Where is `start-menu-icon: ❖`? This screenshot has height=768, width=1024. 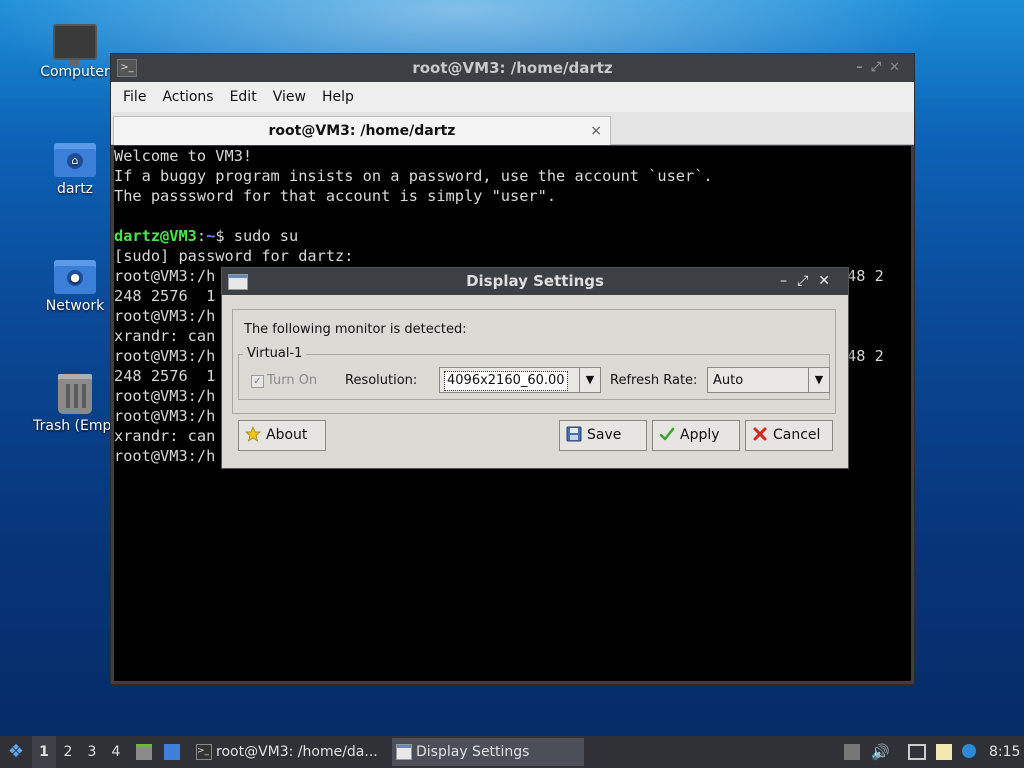 start-menu-icon: ❖ is located at coordinates (16, 752).